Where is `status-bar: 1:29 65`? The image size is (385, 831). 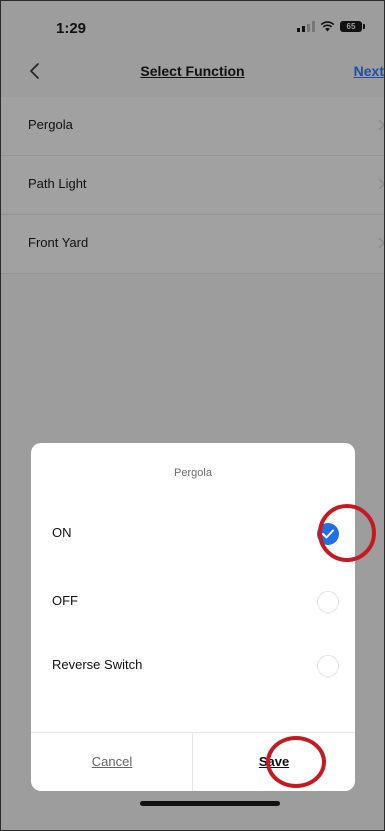 status-bar: 1:29 65 is located at coordinates (192, 26).